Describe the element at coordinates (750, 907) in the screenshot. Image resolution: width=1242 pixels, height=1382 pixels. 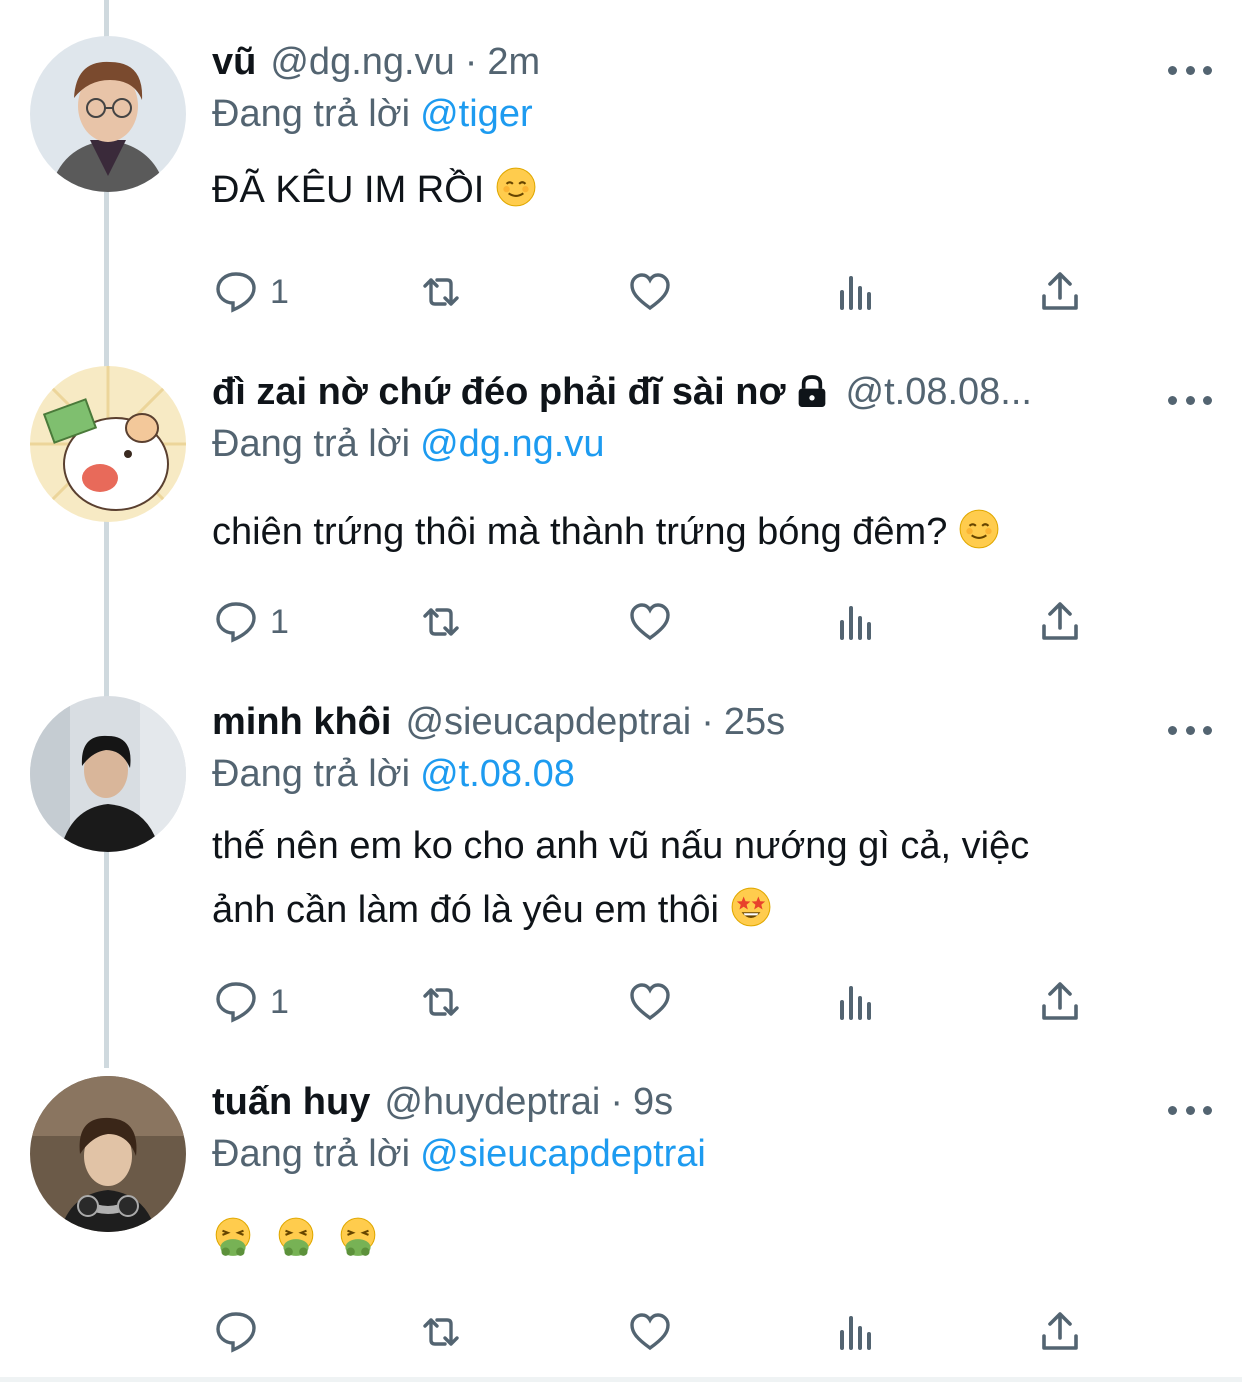
I see `star-struck-face-emoji-icon` at that location.